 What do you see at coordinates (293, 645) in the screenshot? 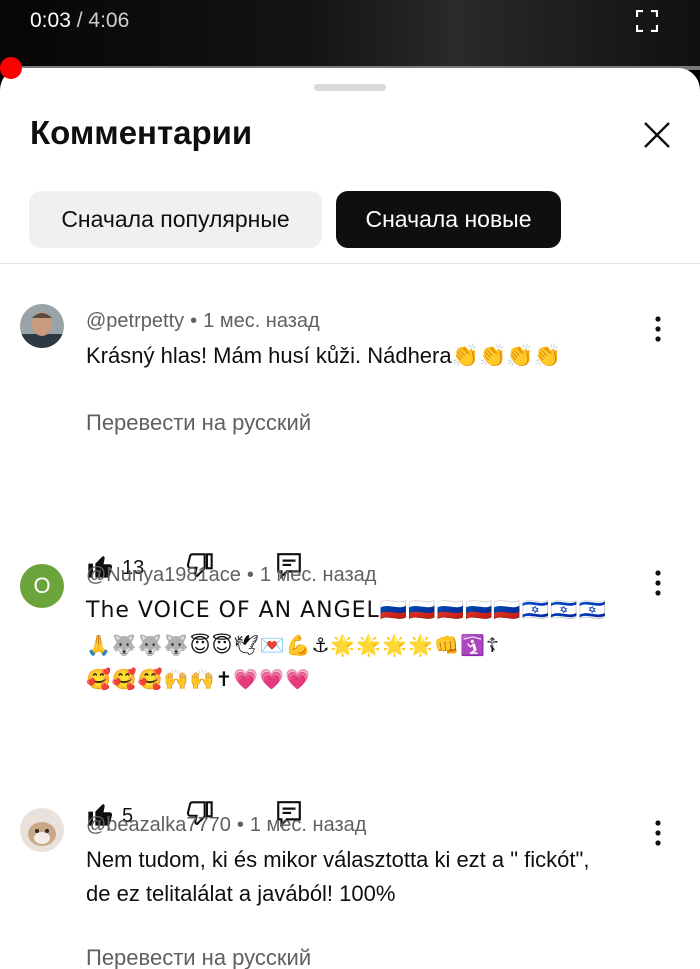
I see `comment-text-line: 🙏🐺🐺🐺😇😇🕊💌💪⚓🌟🌟🌟🌟👊🛐☦` at bounding box center [293, 645].